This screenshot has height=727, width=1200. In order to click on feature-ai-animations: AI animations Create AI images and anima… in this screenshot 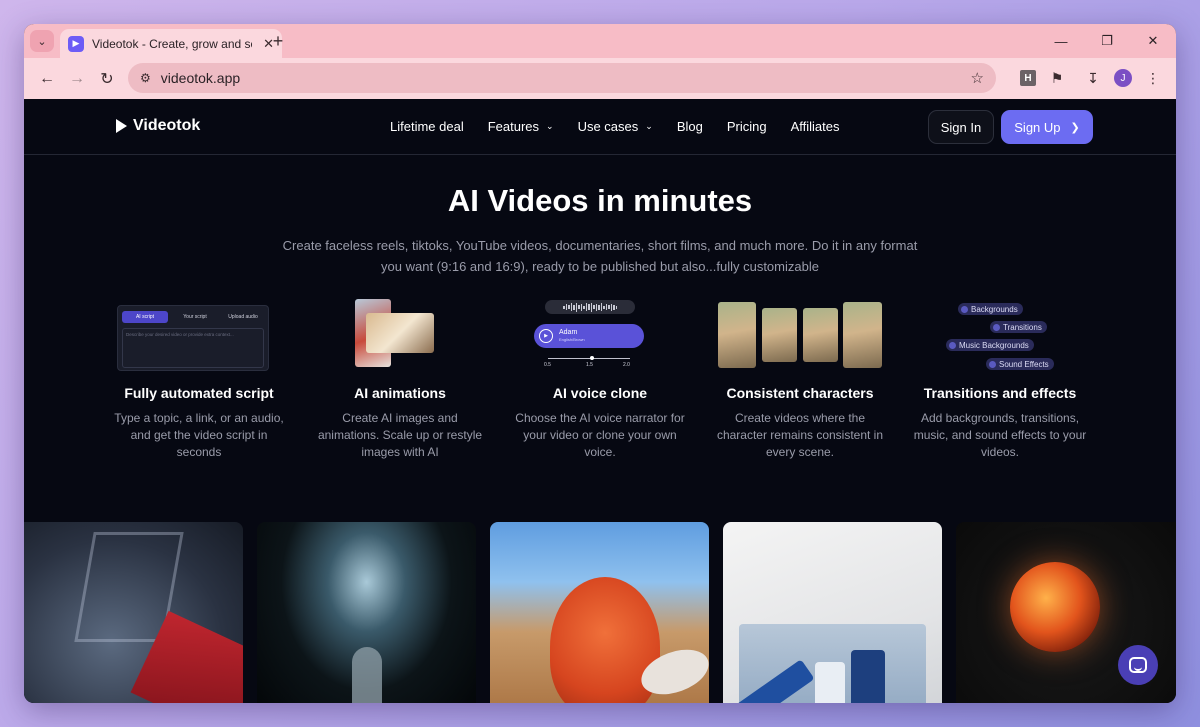, I will do `click(400, 380)`.